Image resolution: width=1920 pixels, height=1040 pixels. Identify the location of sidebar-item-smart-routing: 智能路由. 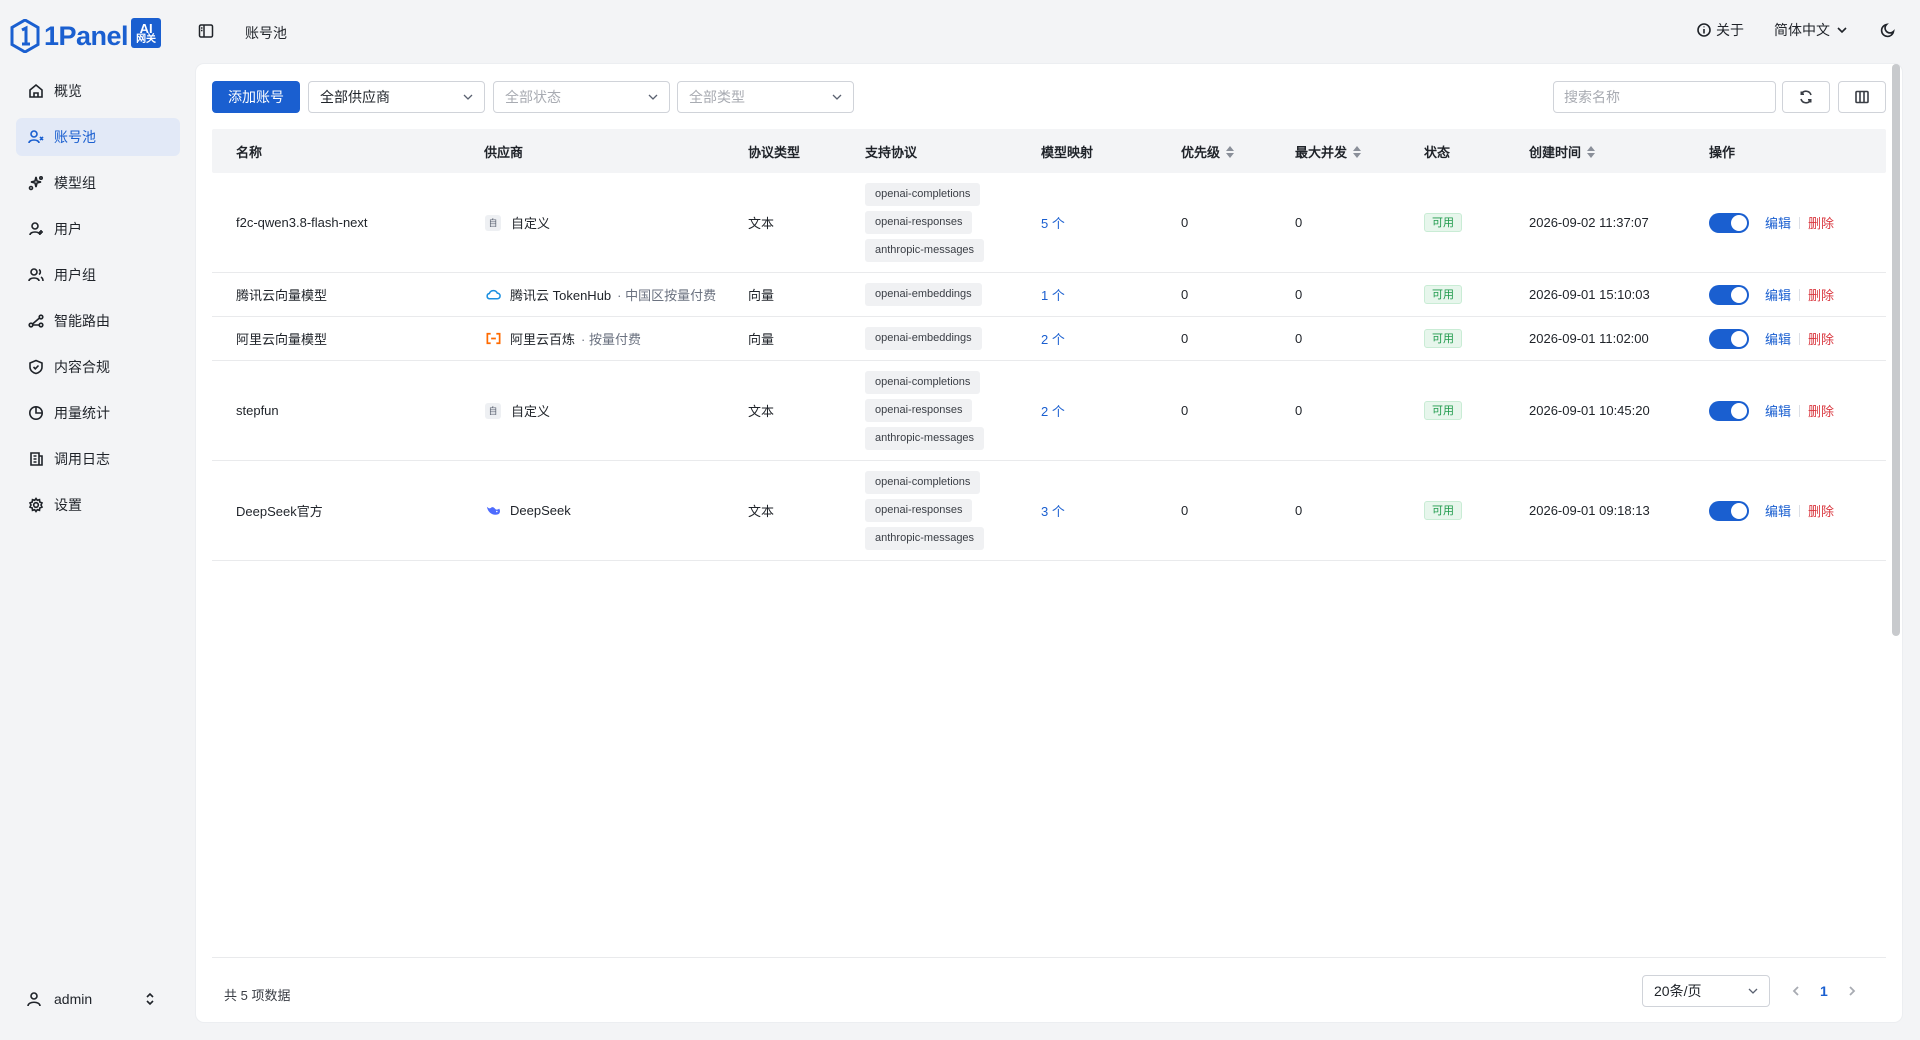
(98, 321).